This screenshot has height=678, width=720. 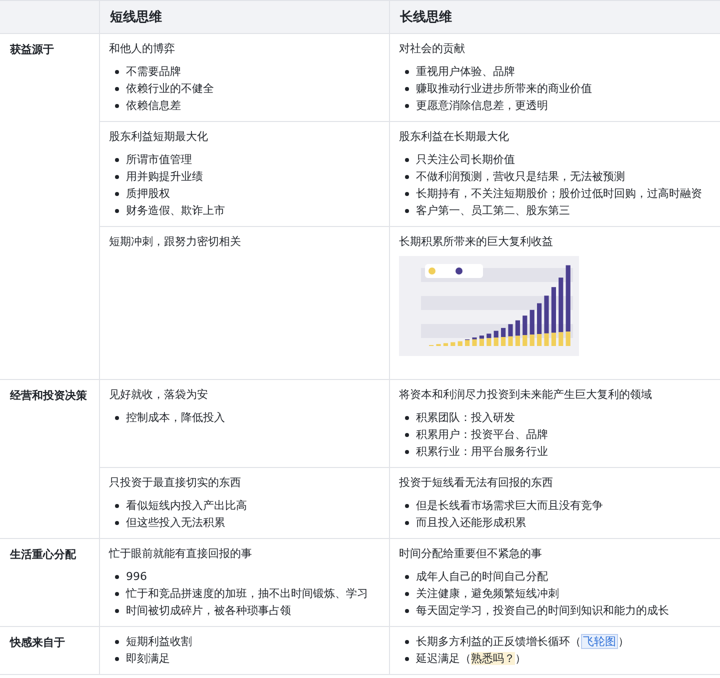 What do you see at coordinates (482, 577) in the screenshot?
I see `list-item: 成年人自己的时间自己分配` at bounding box center [482, 577].